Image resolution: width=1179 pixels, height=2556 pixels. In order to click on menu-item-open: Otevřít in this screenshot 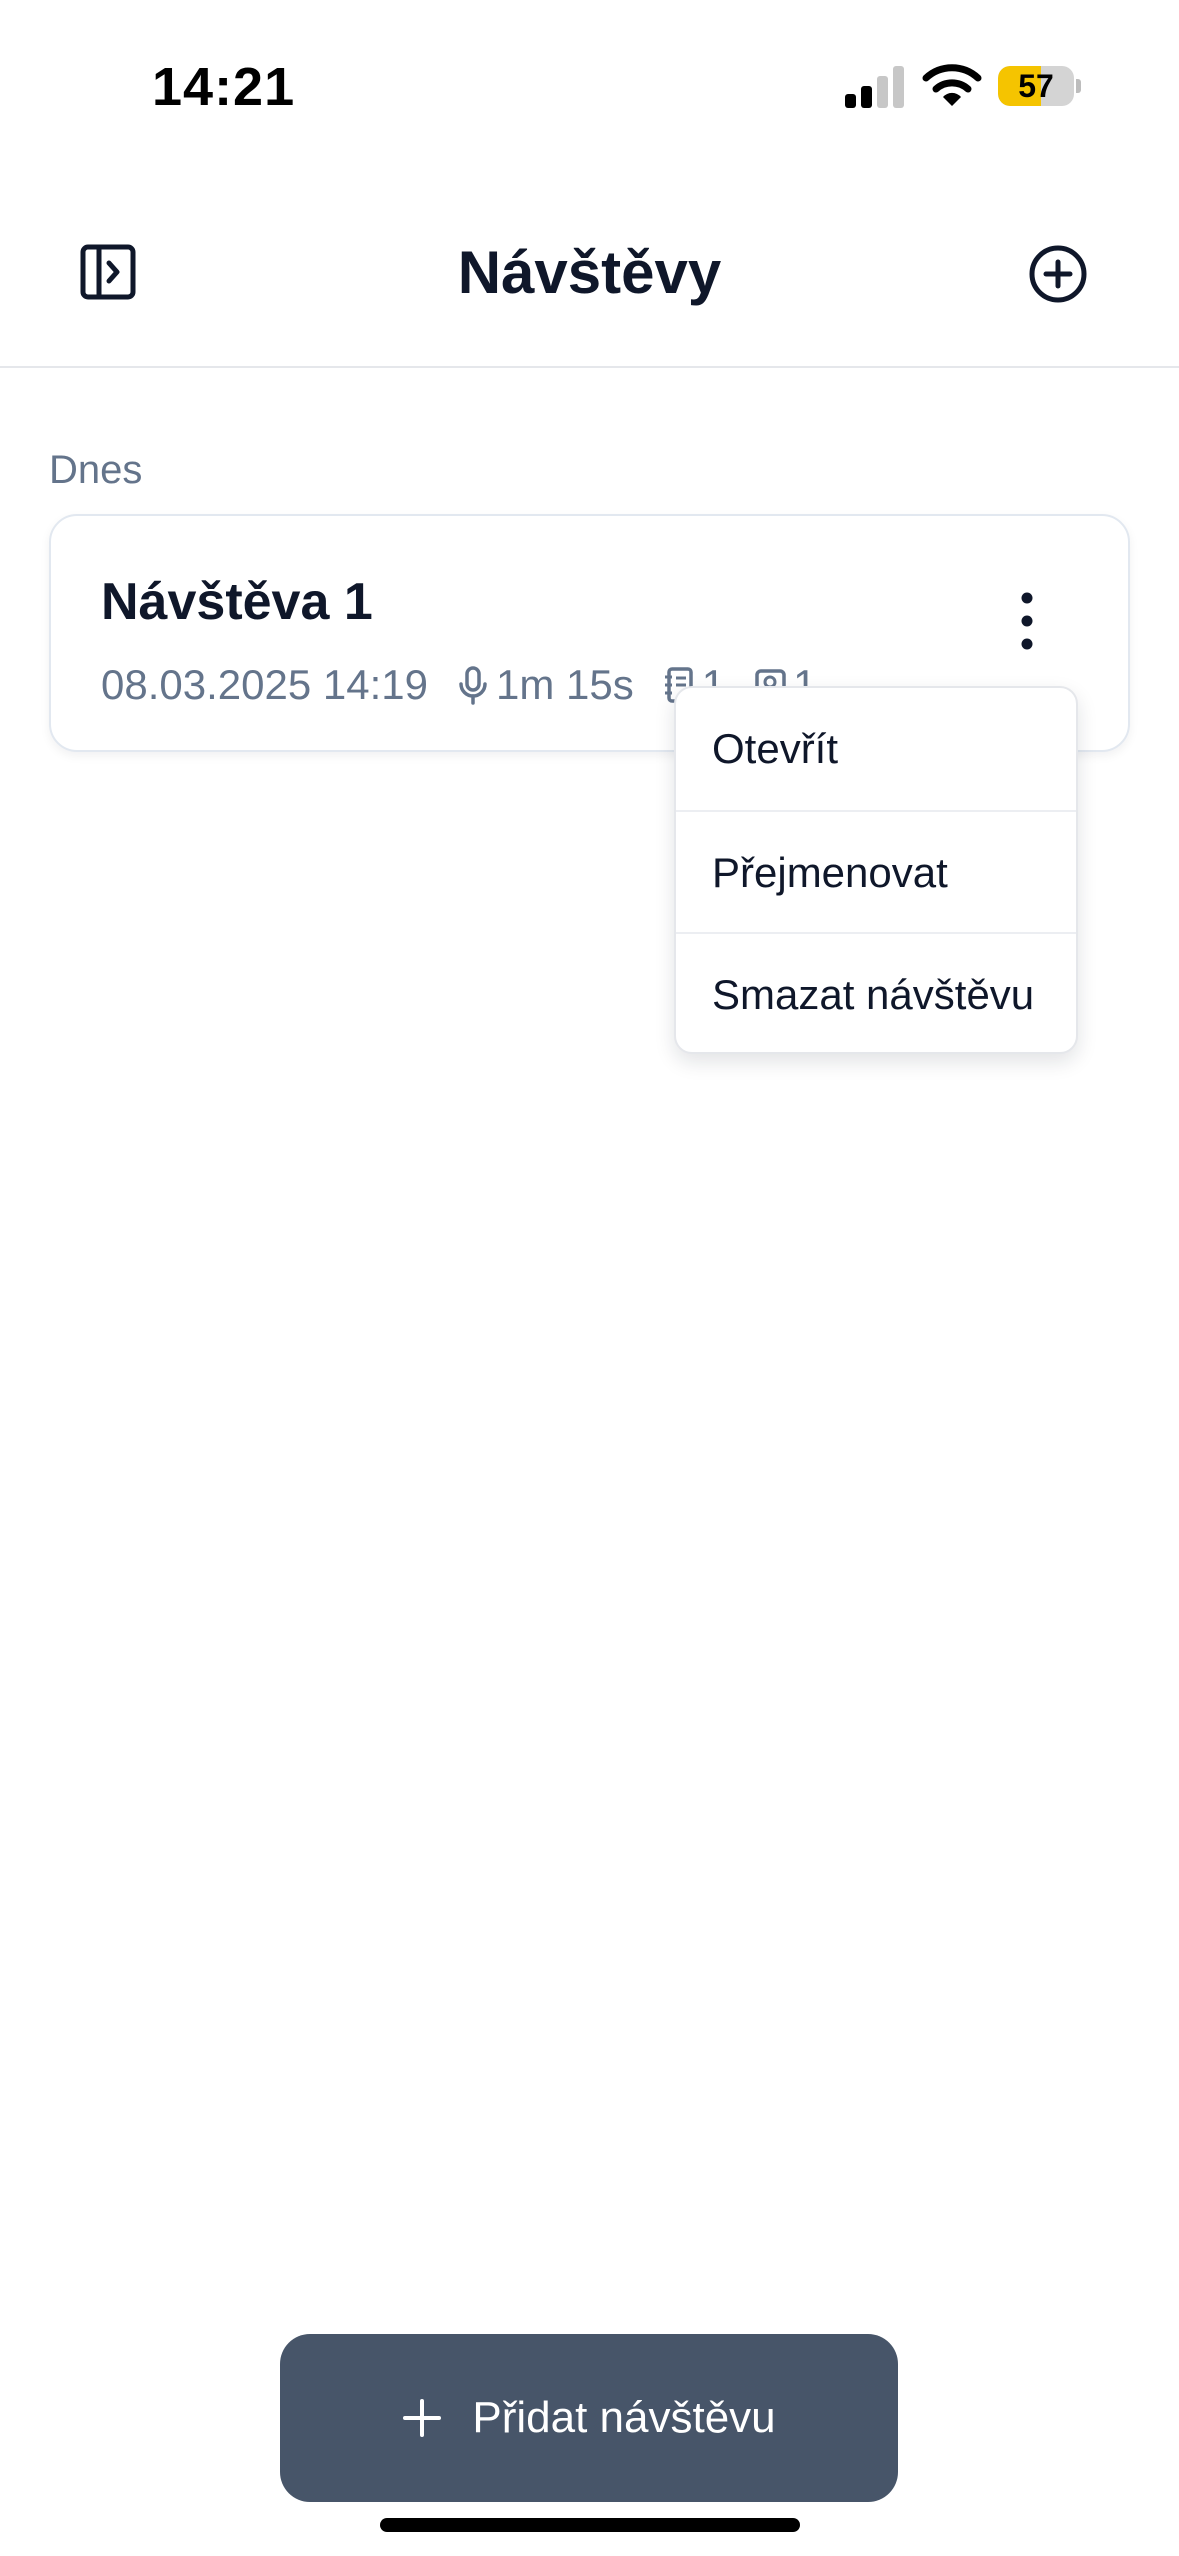, I will do `click(876, 749)`.